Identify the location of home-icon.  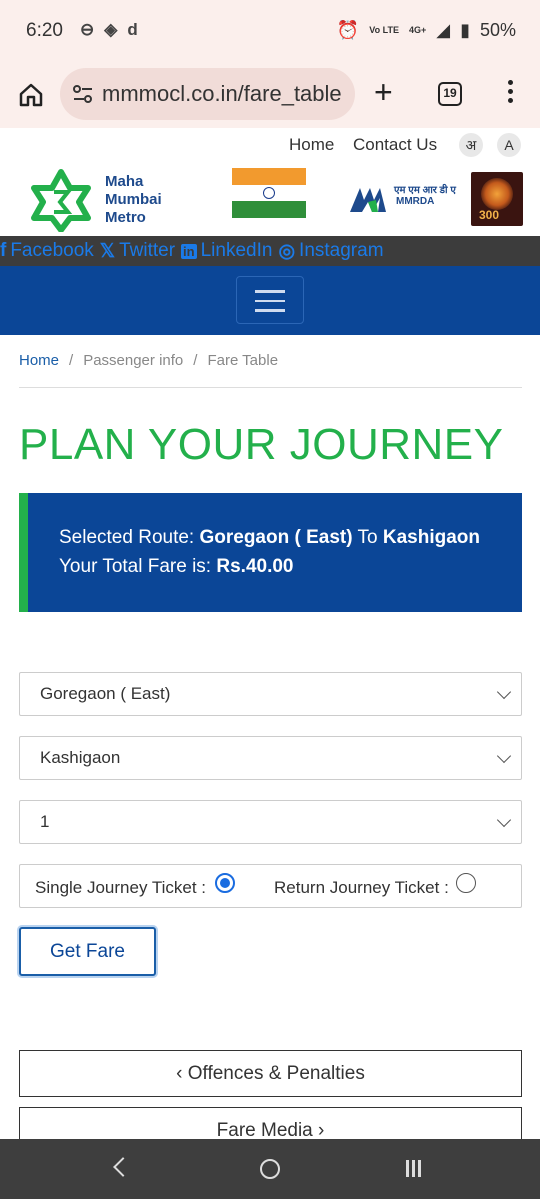
(31, 95).